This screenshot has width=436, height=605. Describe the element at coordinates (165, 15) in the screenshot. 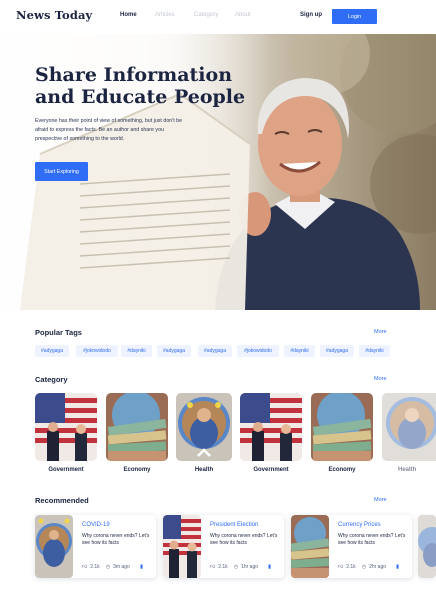

I see `nav-articles: Articles` at that location.